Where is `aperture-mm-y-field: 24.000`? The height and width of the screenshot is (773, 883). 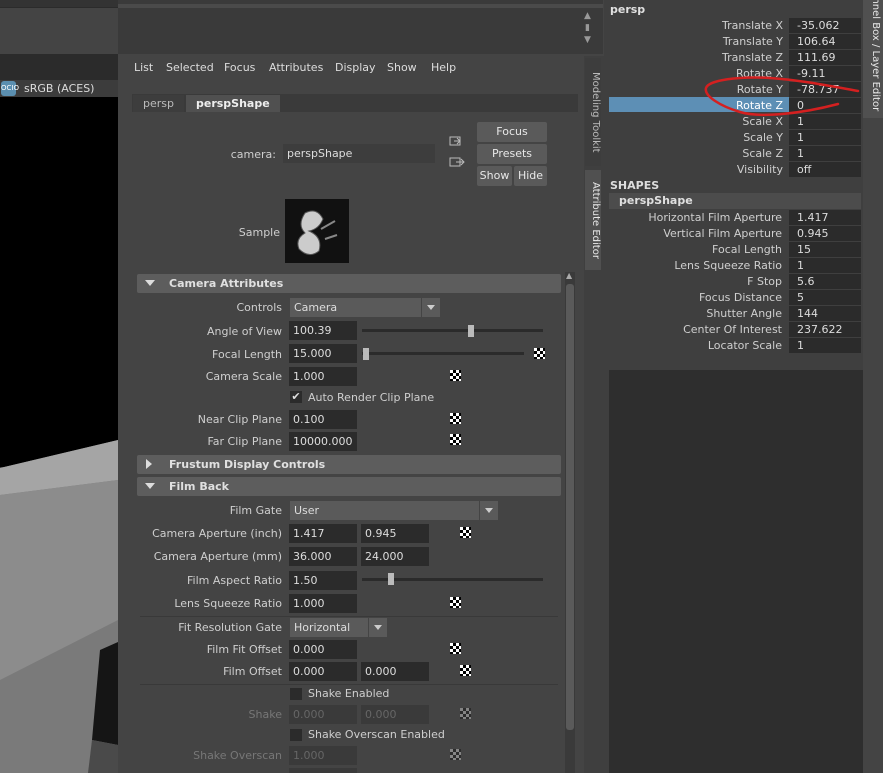
aperture-mm-y-field: 24.000 is located at coordinates (395, 556).